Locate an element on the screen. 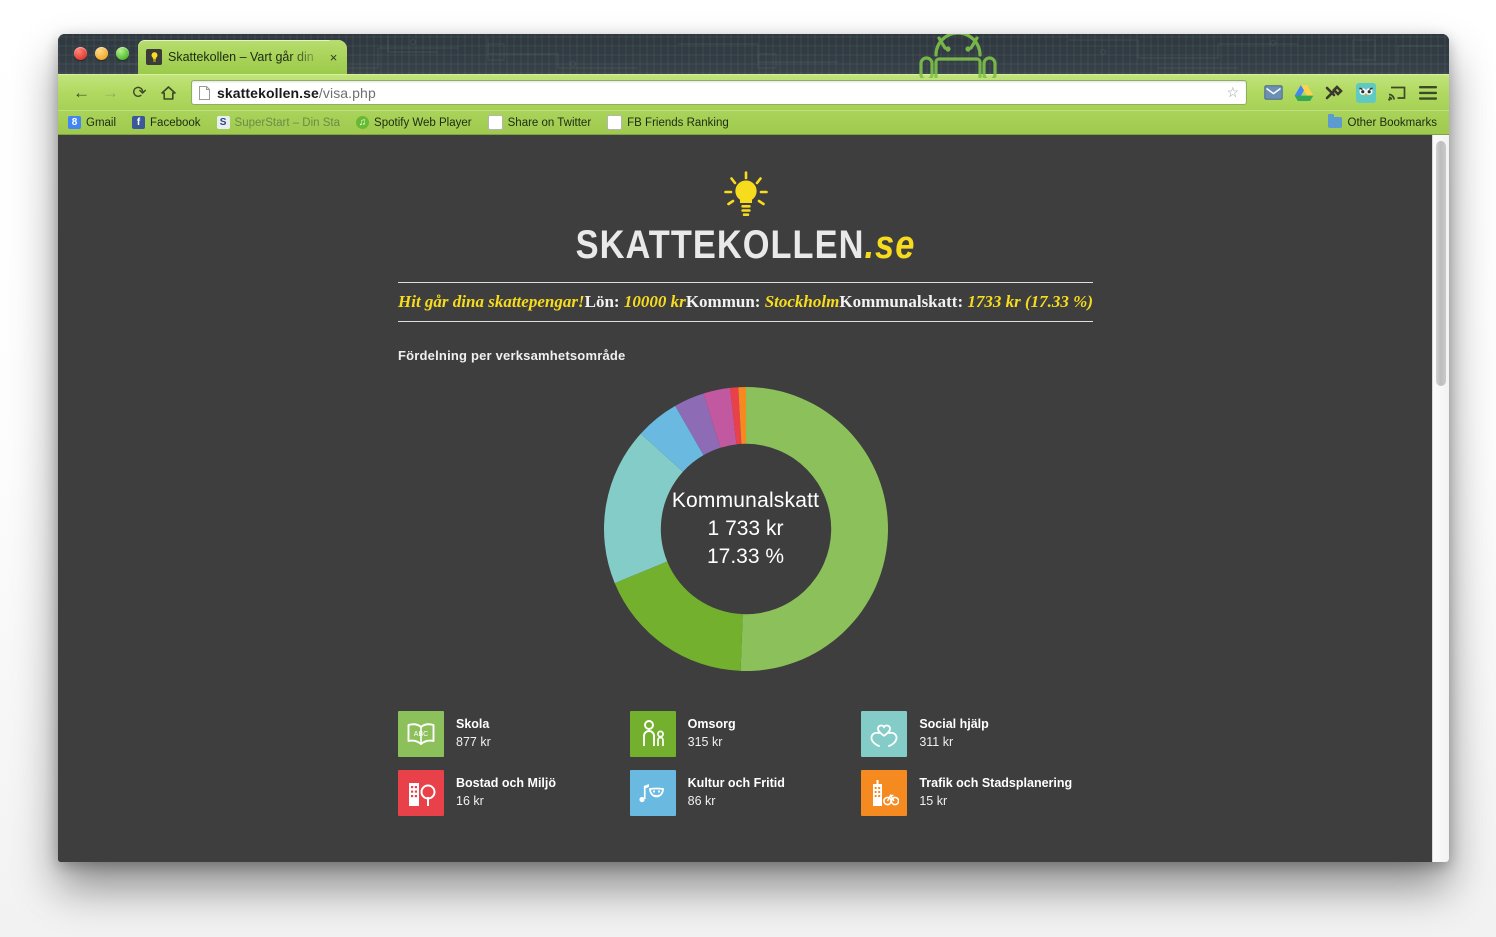 The image size is (1496, 937). page-scrollbar is located at coordinates (1440, 498).